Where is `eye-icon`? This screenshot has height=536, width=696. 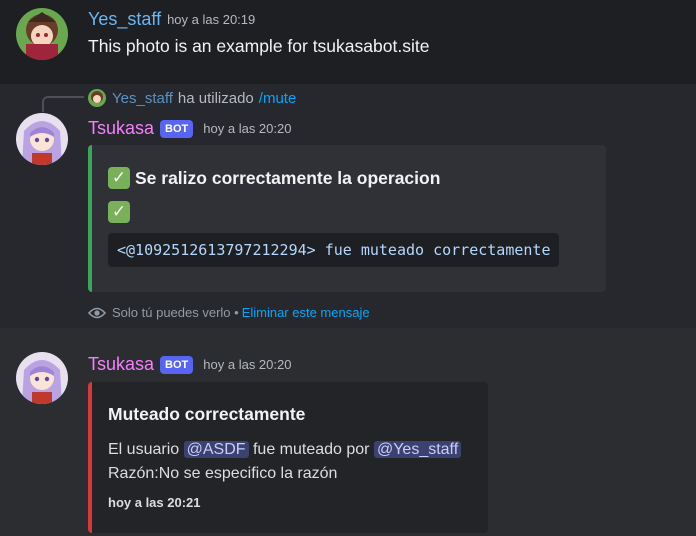
eye-icon is located at coordinates (97, 313).